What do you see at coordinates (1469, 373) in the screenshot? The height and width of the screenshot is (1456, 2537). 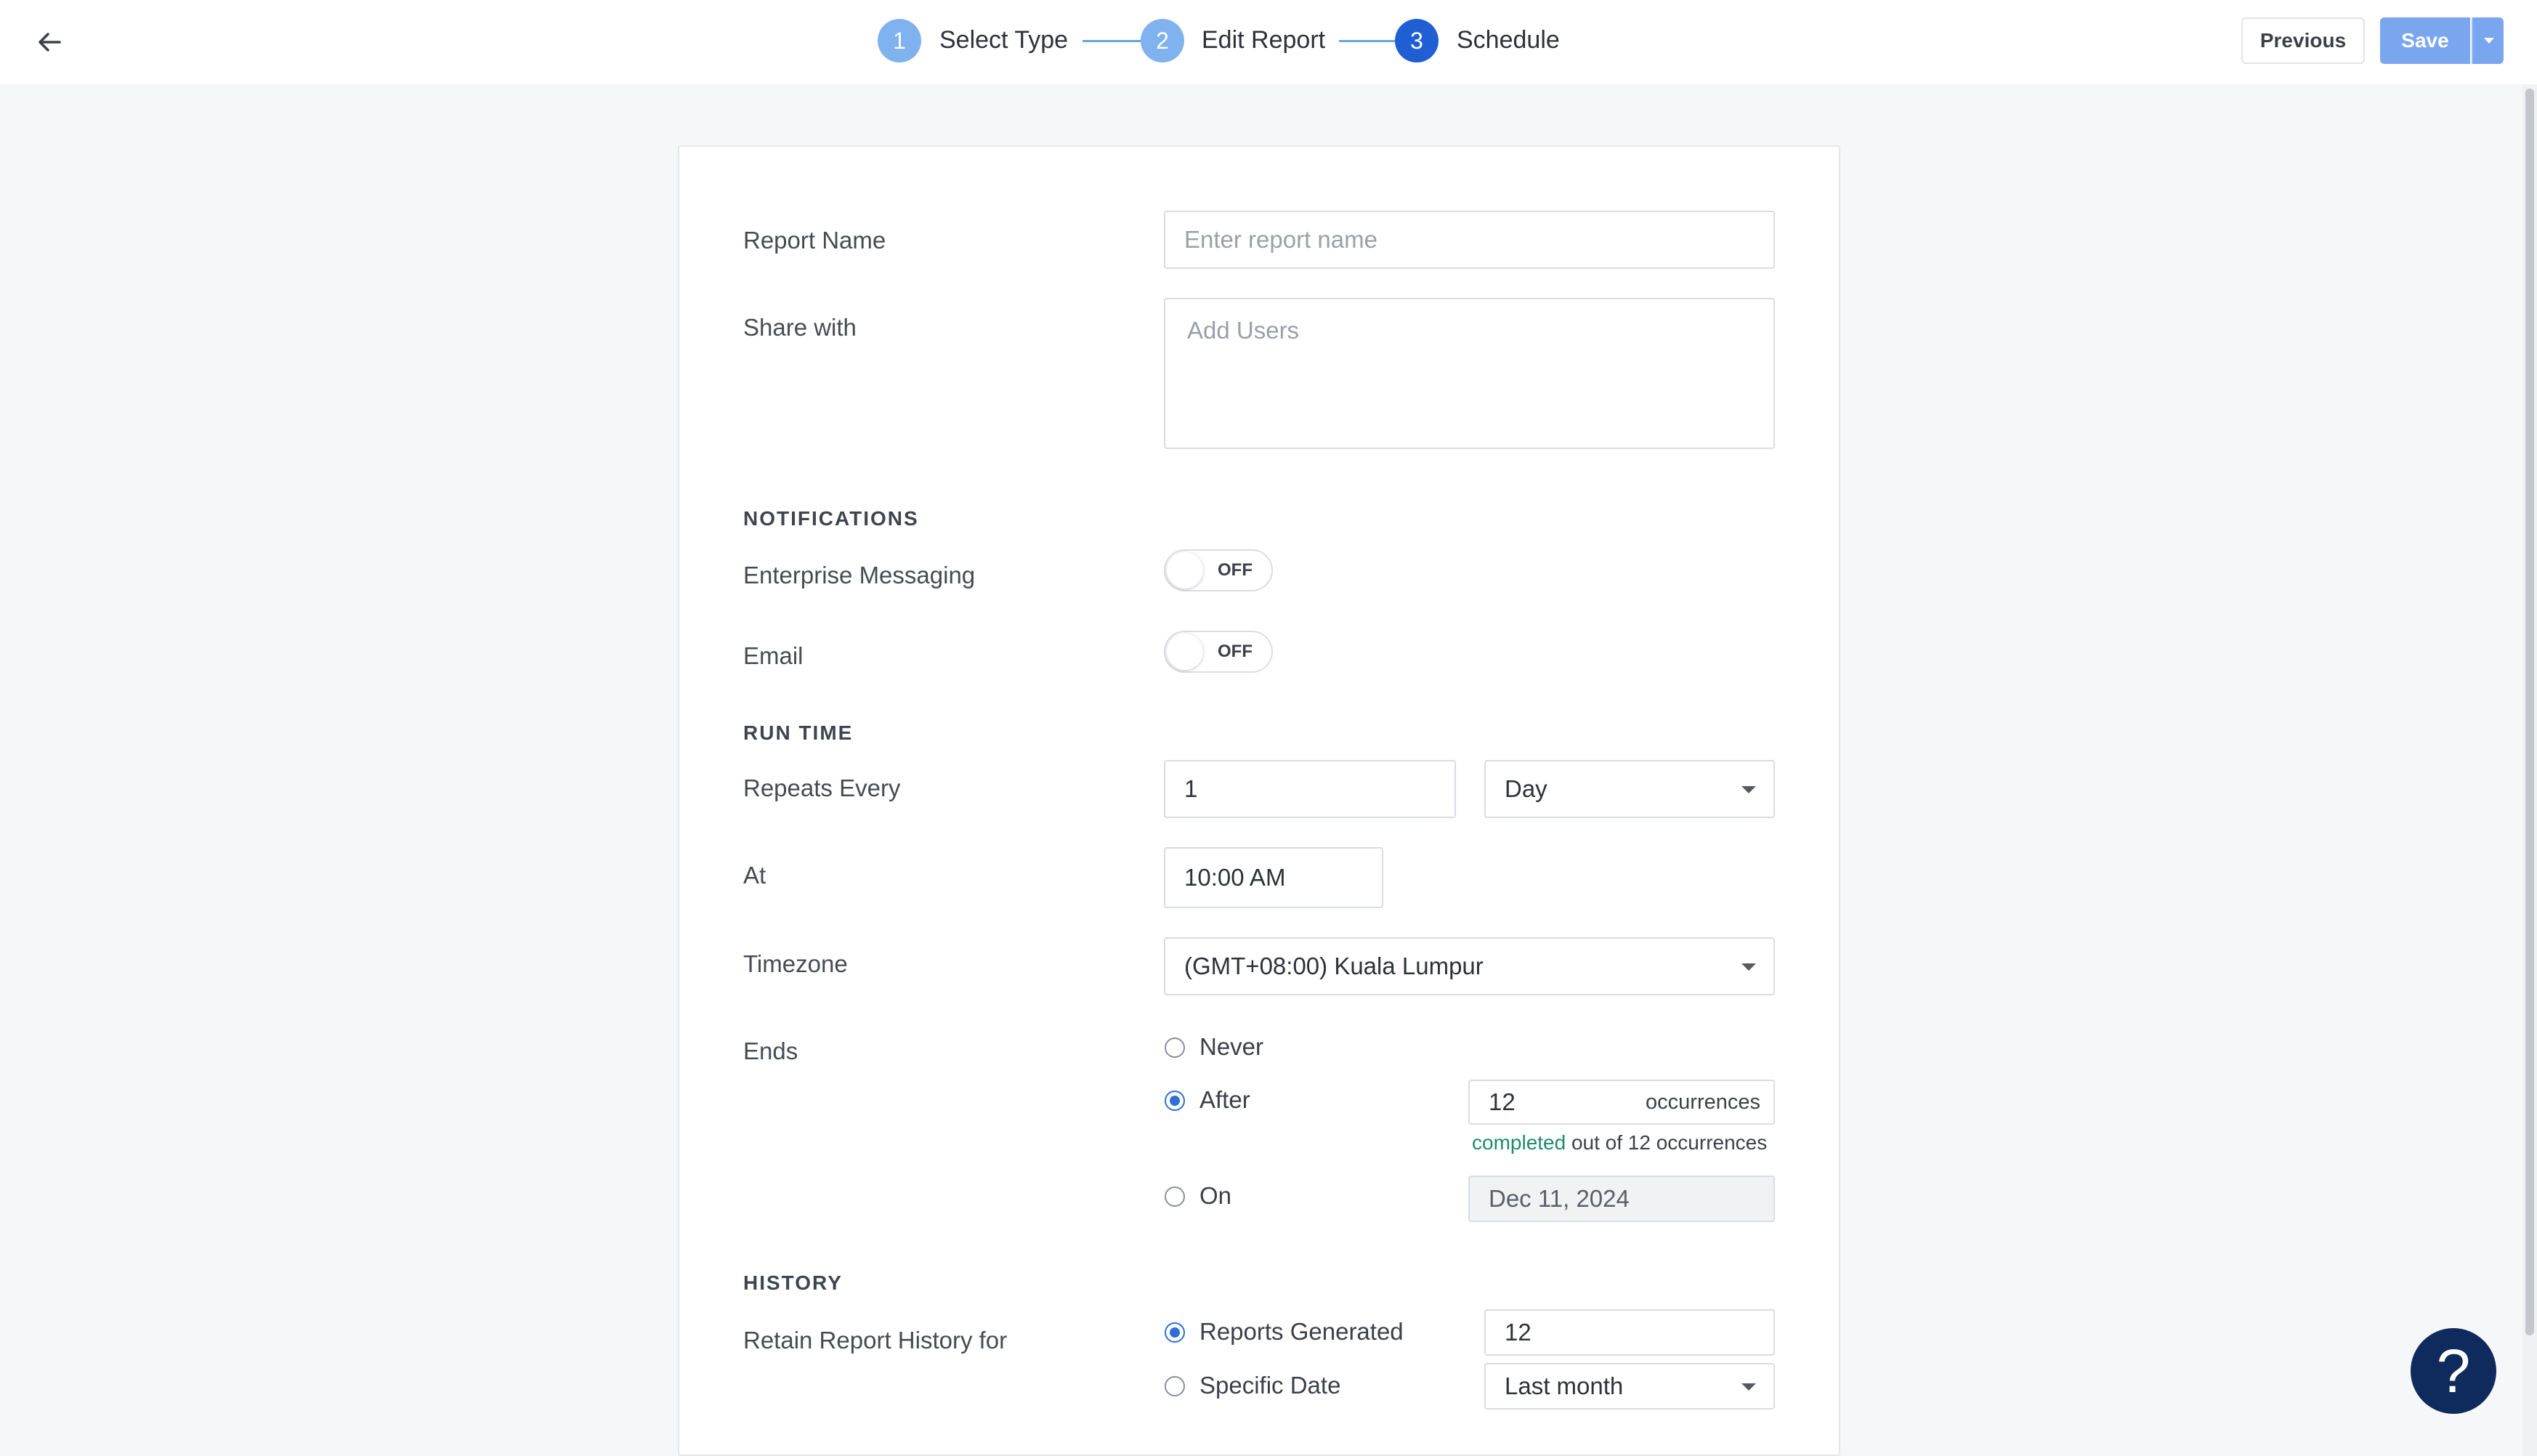 I see `share-with-input: Add Users` at bounding box center [1469, 373].